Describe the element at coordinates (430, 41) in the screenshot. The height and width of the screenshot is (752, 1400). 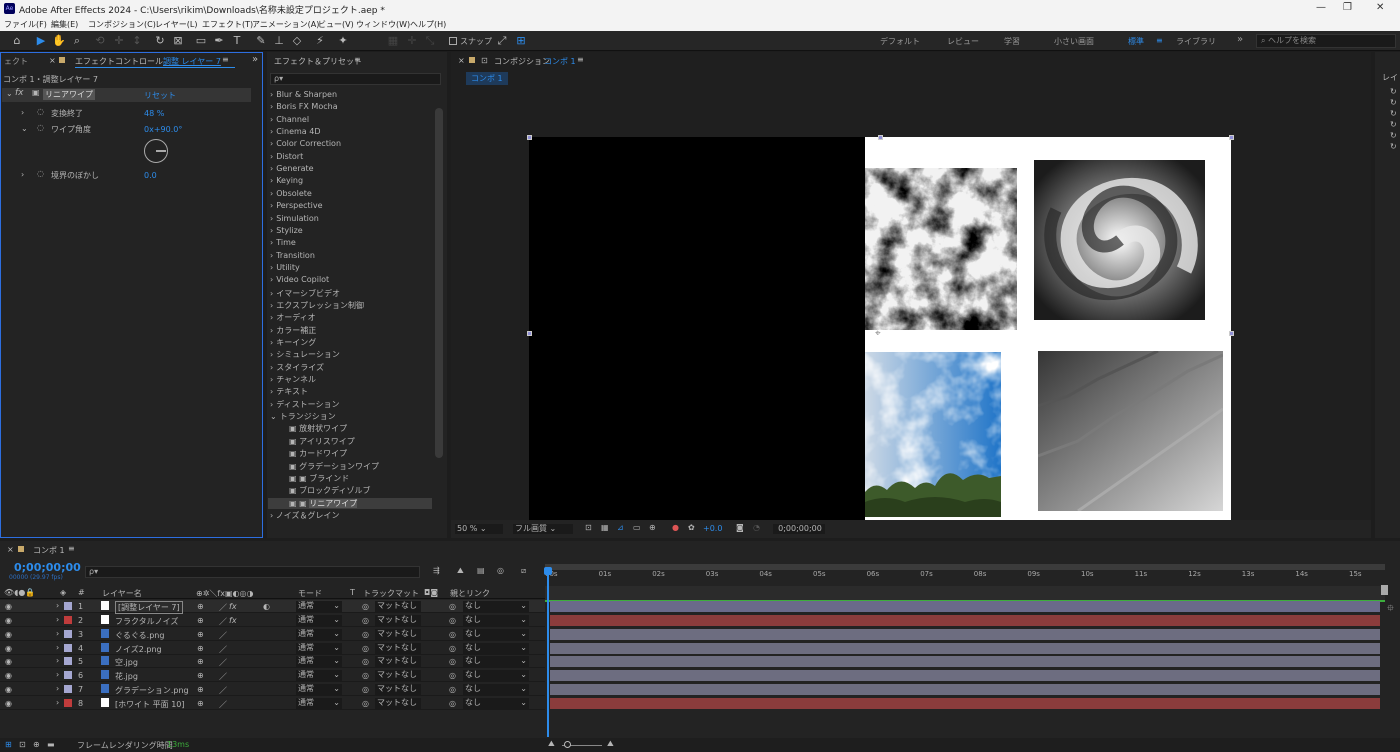
I see `view-axis-icon: ⤡` at that location.